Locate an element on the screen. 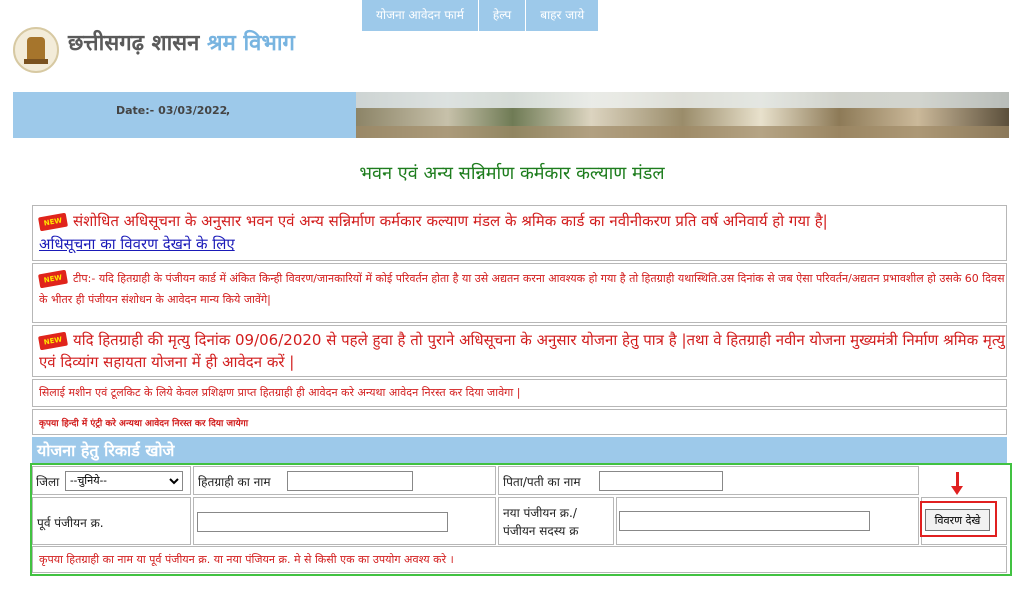 The width and height of the screenshot is (1024, 591). banner-photo-workers is located at coordinates (682, 115).